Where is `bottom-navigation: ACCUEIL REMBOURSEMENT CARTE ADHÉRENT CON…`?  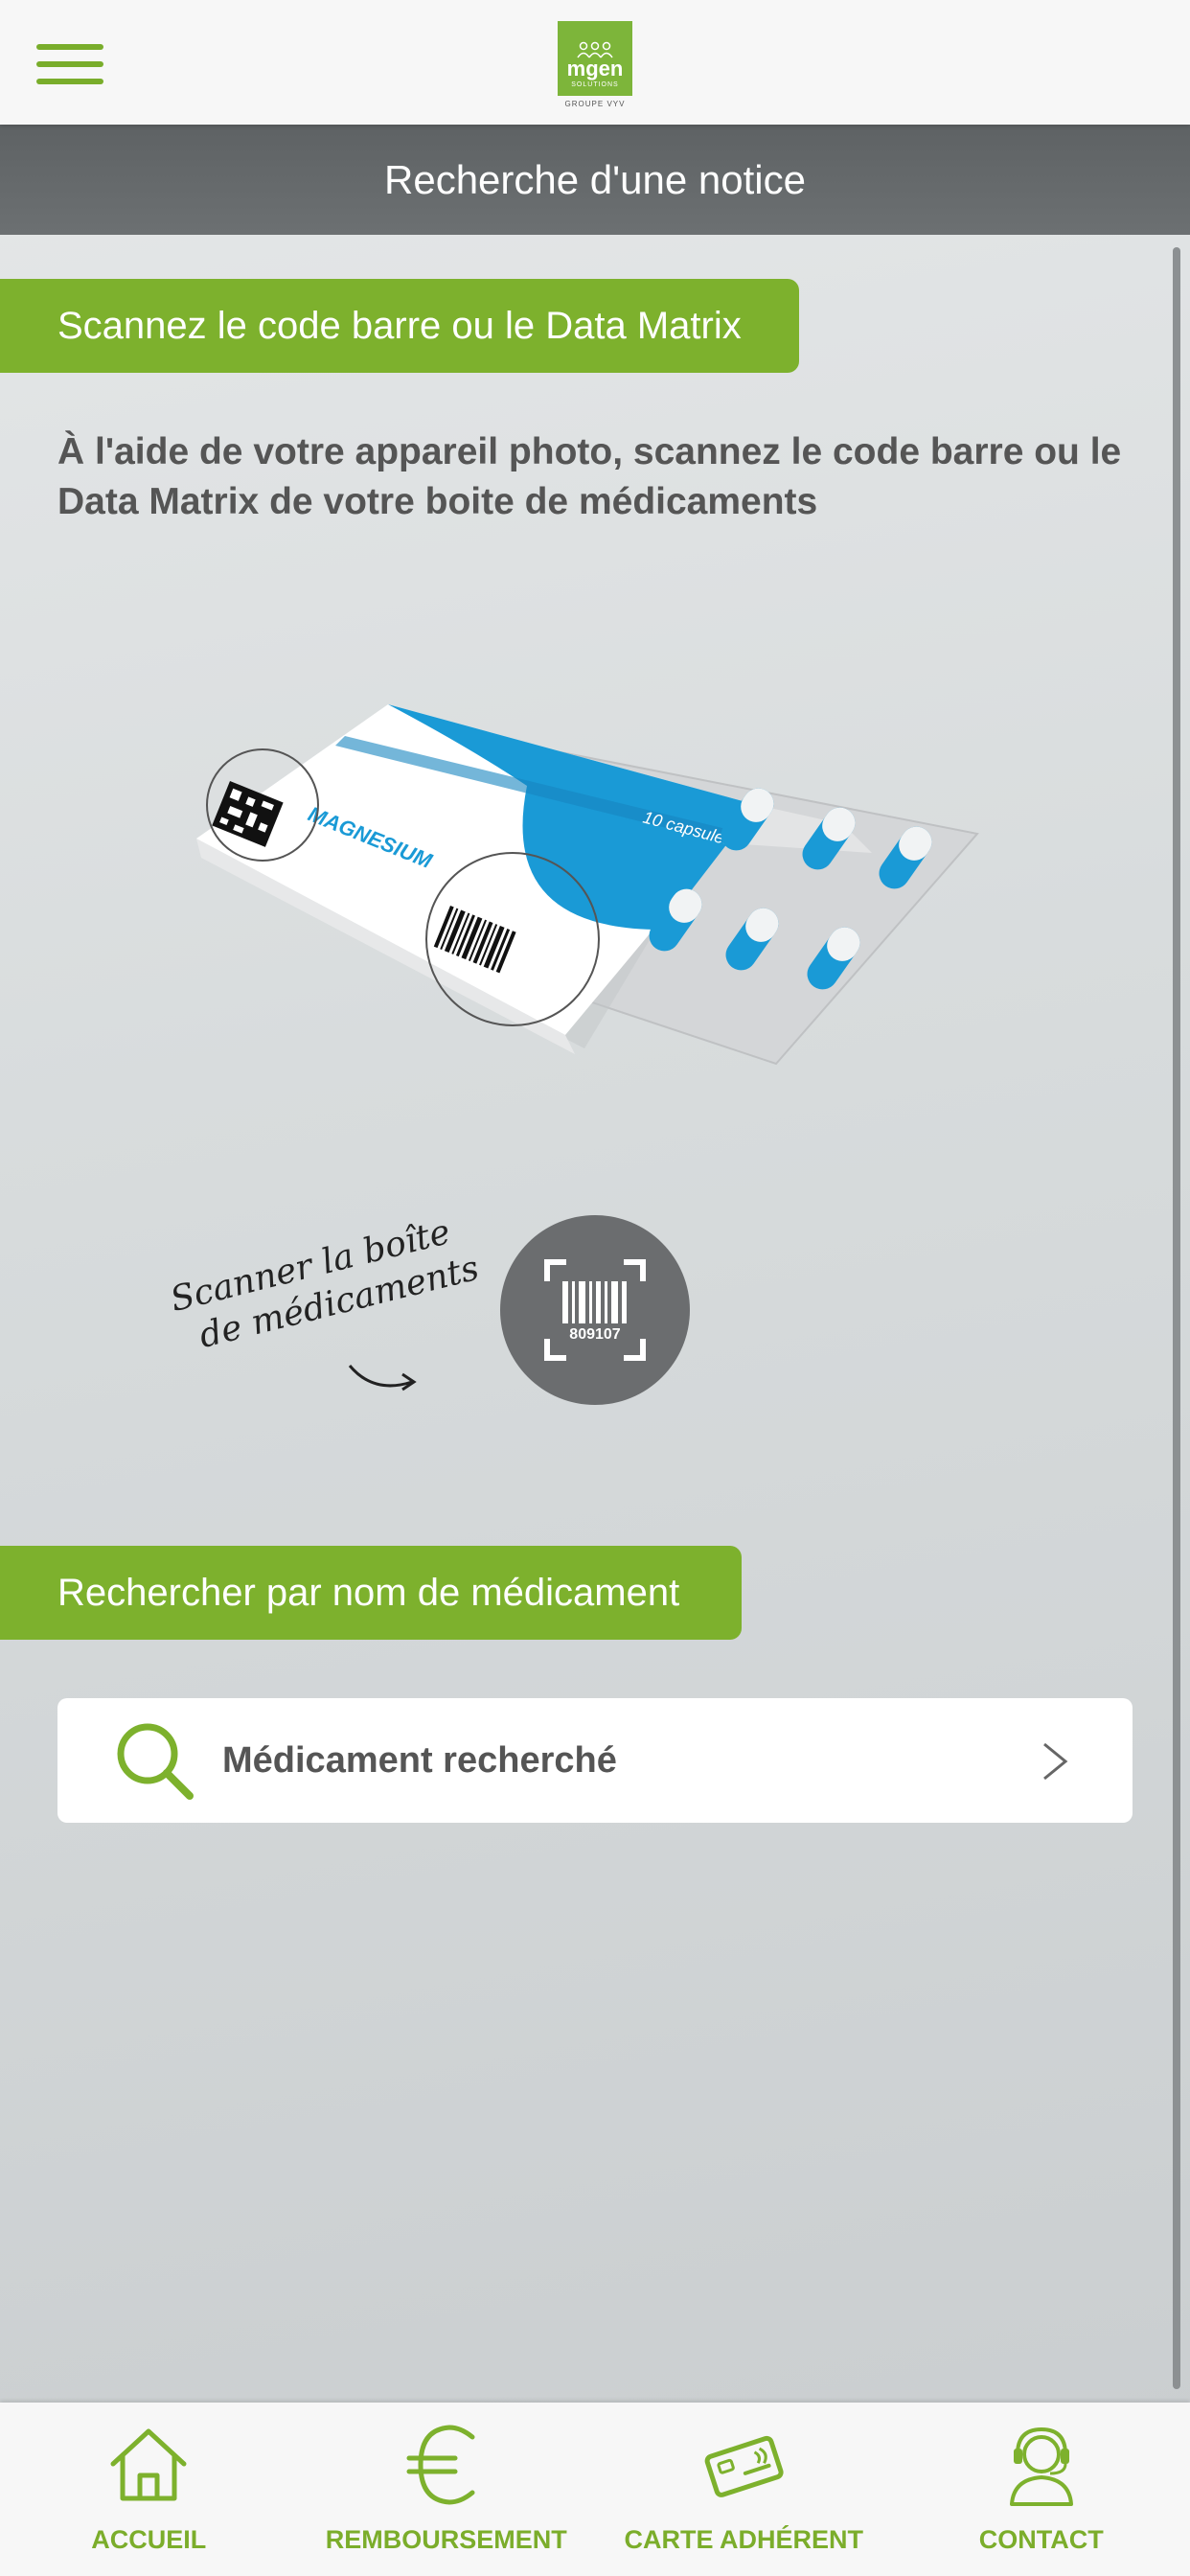
bottom-navigation: ACCUEIL REMBOURSEMENT CARTE ADHÉRENT CON… is located at coordinates (595, 2489).